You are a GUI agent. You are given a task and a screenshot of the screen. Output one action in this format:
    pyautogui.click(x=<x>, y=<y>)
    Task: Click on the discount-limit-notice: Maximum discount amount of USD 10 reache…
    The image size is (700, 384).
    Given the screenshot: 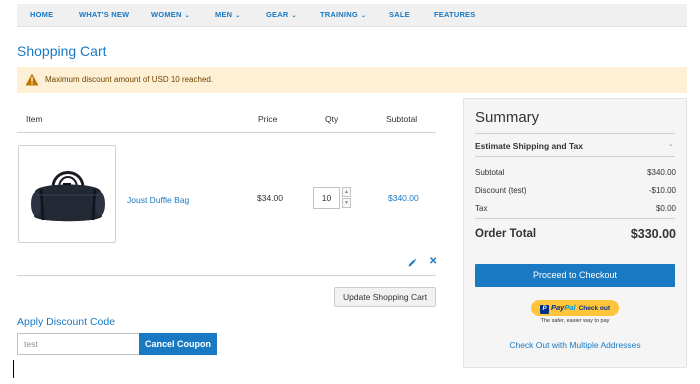 What is the action you would take?
    pyautogui.click(x=352, y=80)
    